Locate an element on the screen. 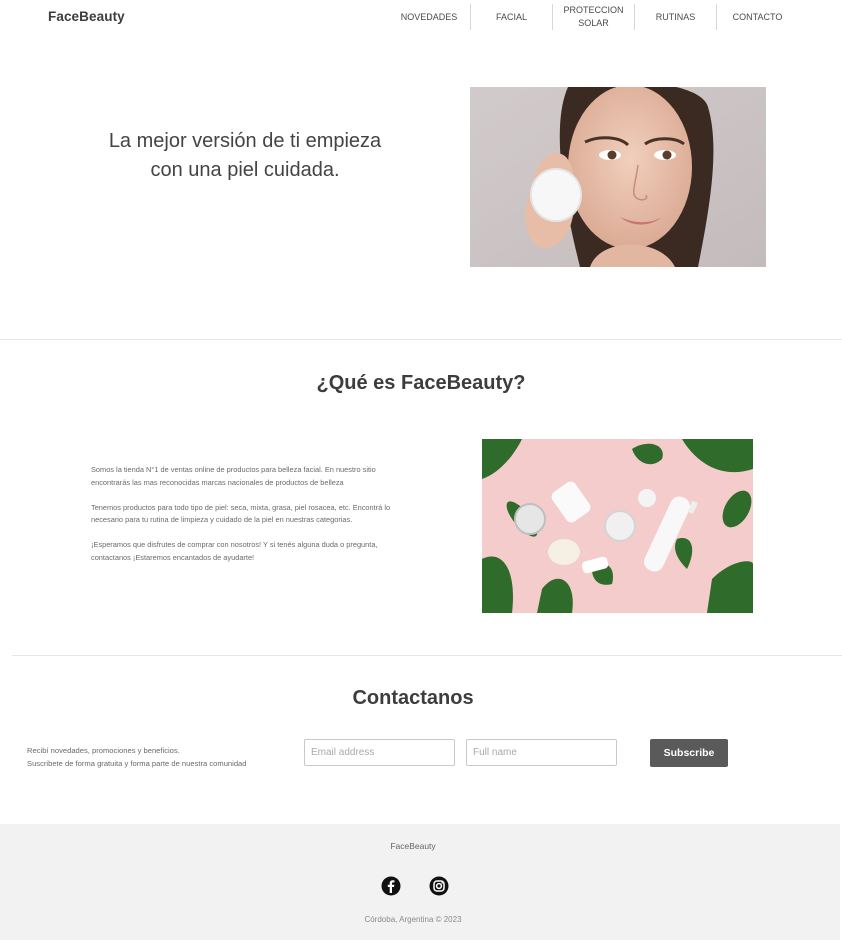 This screenshot has height=940, width=842. nav-item-rutinas: RUTINAS is located at coordinates (675, 17).